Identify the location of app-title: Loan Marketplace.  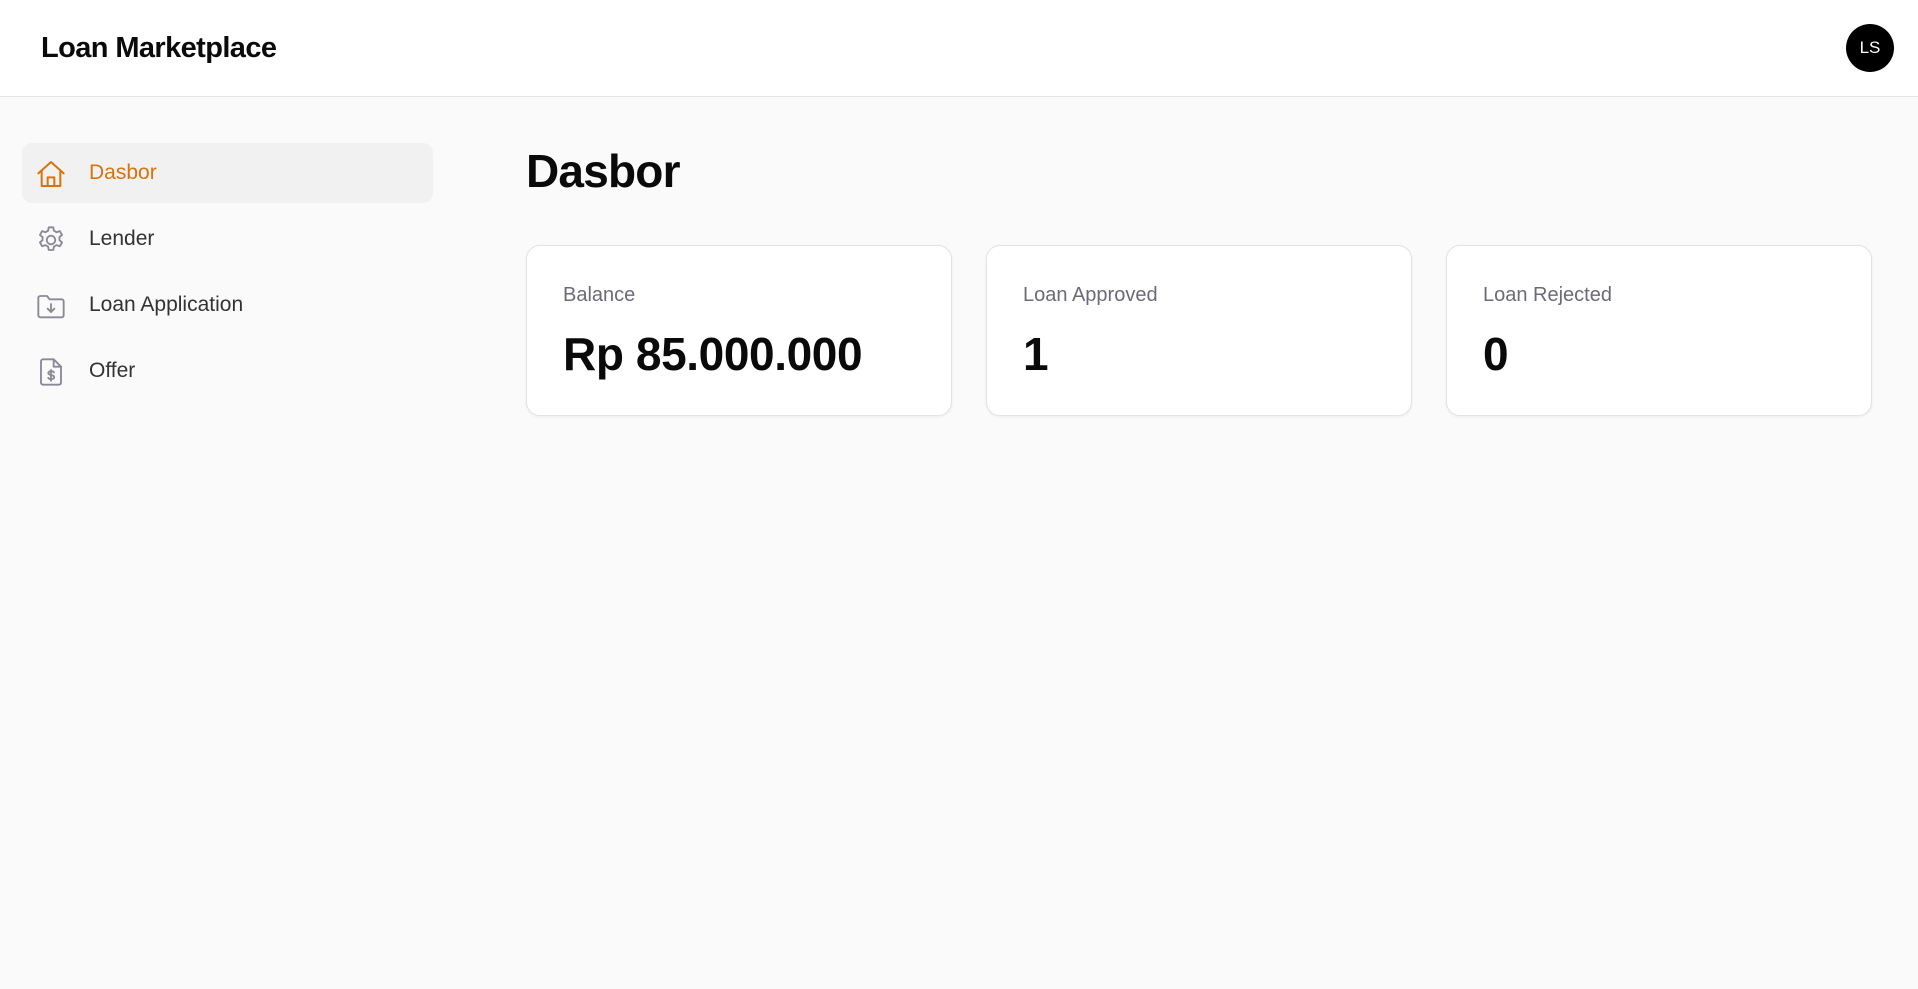
(159, 48).